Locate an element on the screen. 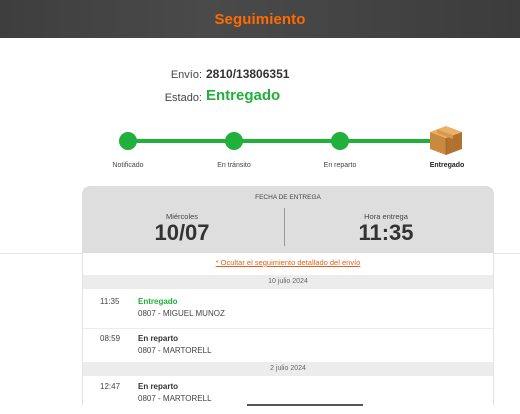 The height and width of the screenshot is (414, 520). step-label-entregado: Entregado is located at coordinates (447, 165).